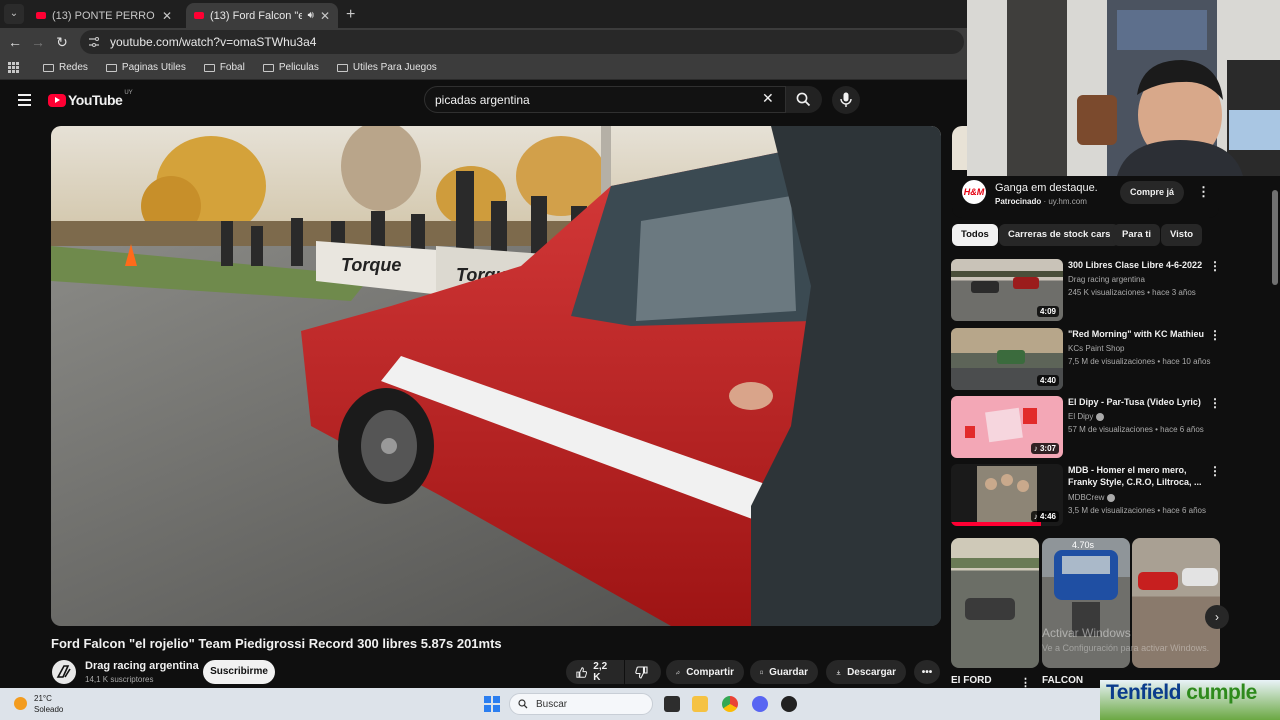 The height and width of the screenshot is (720, 1280). I want to click on clear-search-icon: ✕, so click(768, 98).